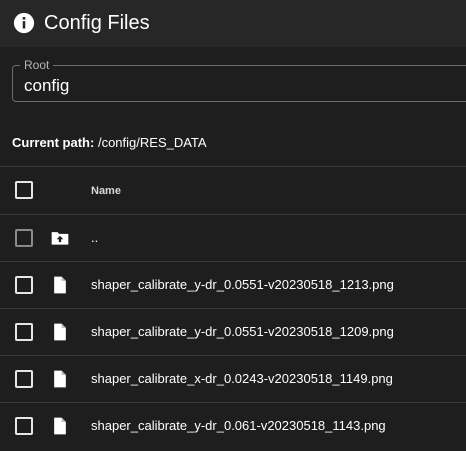 This screenshot has height=451, width=466. Describe the element at coordinates (24, 190) in the screenshot. I see `select-all-checkbox` at that location.